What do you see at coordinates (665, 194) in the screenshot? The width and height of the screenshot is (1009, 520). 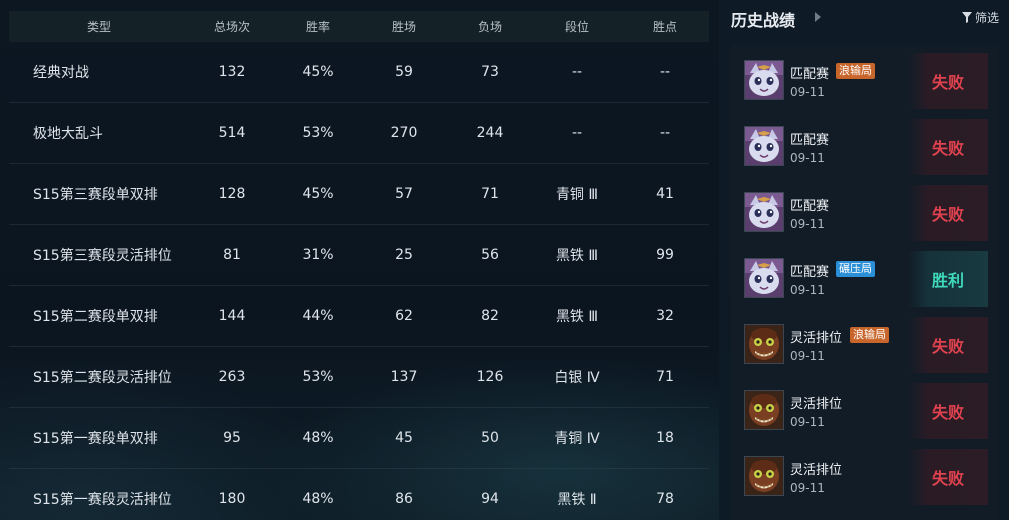 I see `cell-lp: 41` at bounding box center [665, 194].